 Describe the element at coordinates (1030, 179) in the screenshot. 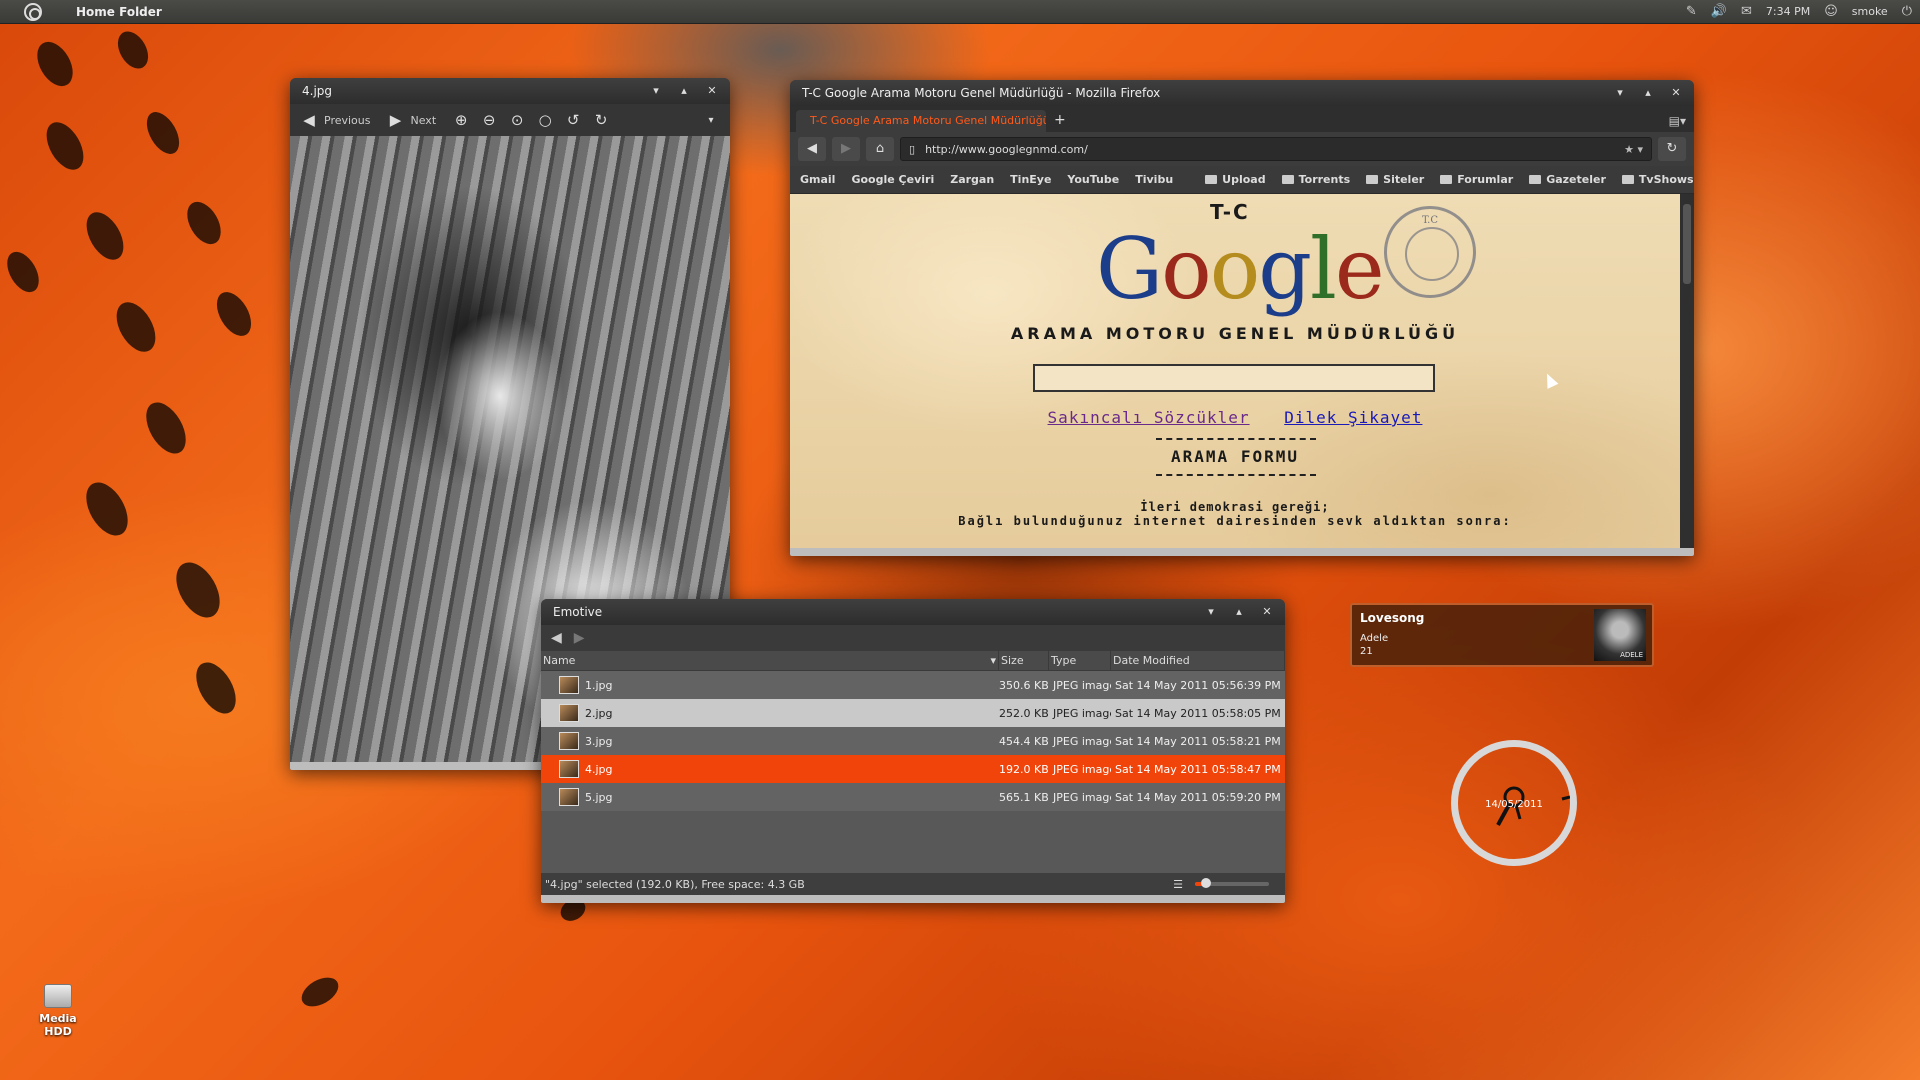

I see `bookmark-tineye: TinEye` at that location.